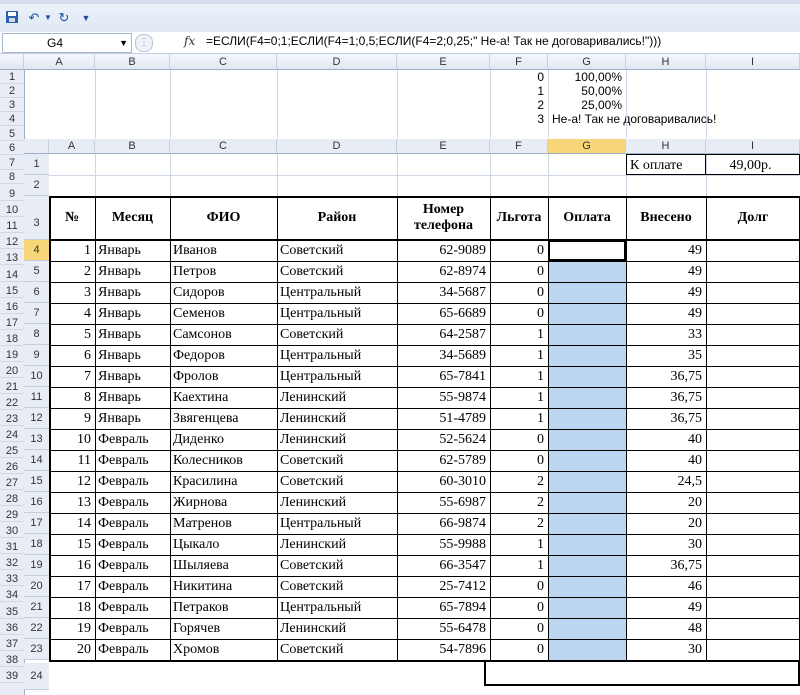 Image resolution: width=800 pixels, height=695 pixels. Describe the element at coordinates (189, 41) in the screenshot. I see `insert-function-button: fx` at that location.